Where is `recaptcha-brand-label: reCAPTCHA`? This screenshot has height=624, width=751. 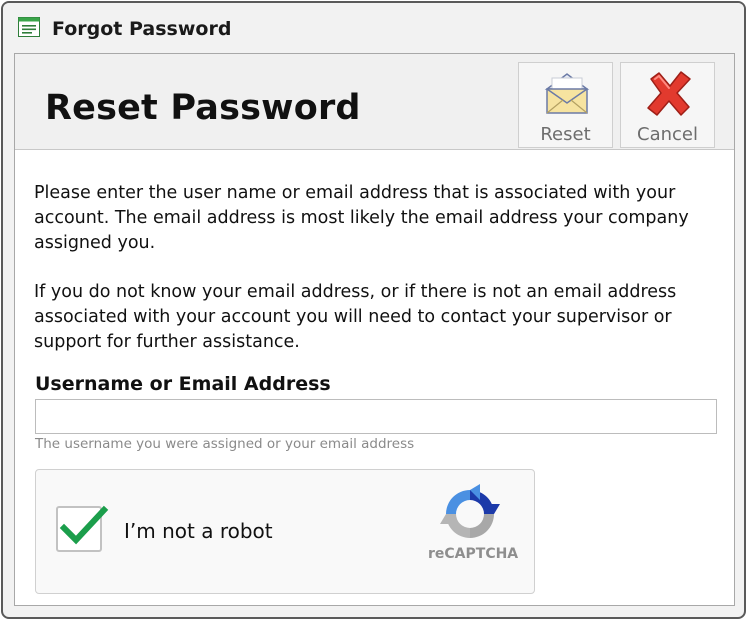 recaptcha-brand-label: reCAPTCHA is located at coordinates (473, 554).